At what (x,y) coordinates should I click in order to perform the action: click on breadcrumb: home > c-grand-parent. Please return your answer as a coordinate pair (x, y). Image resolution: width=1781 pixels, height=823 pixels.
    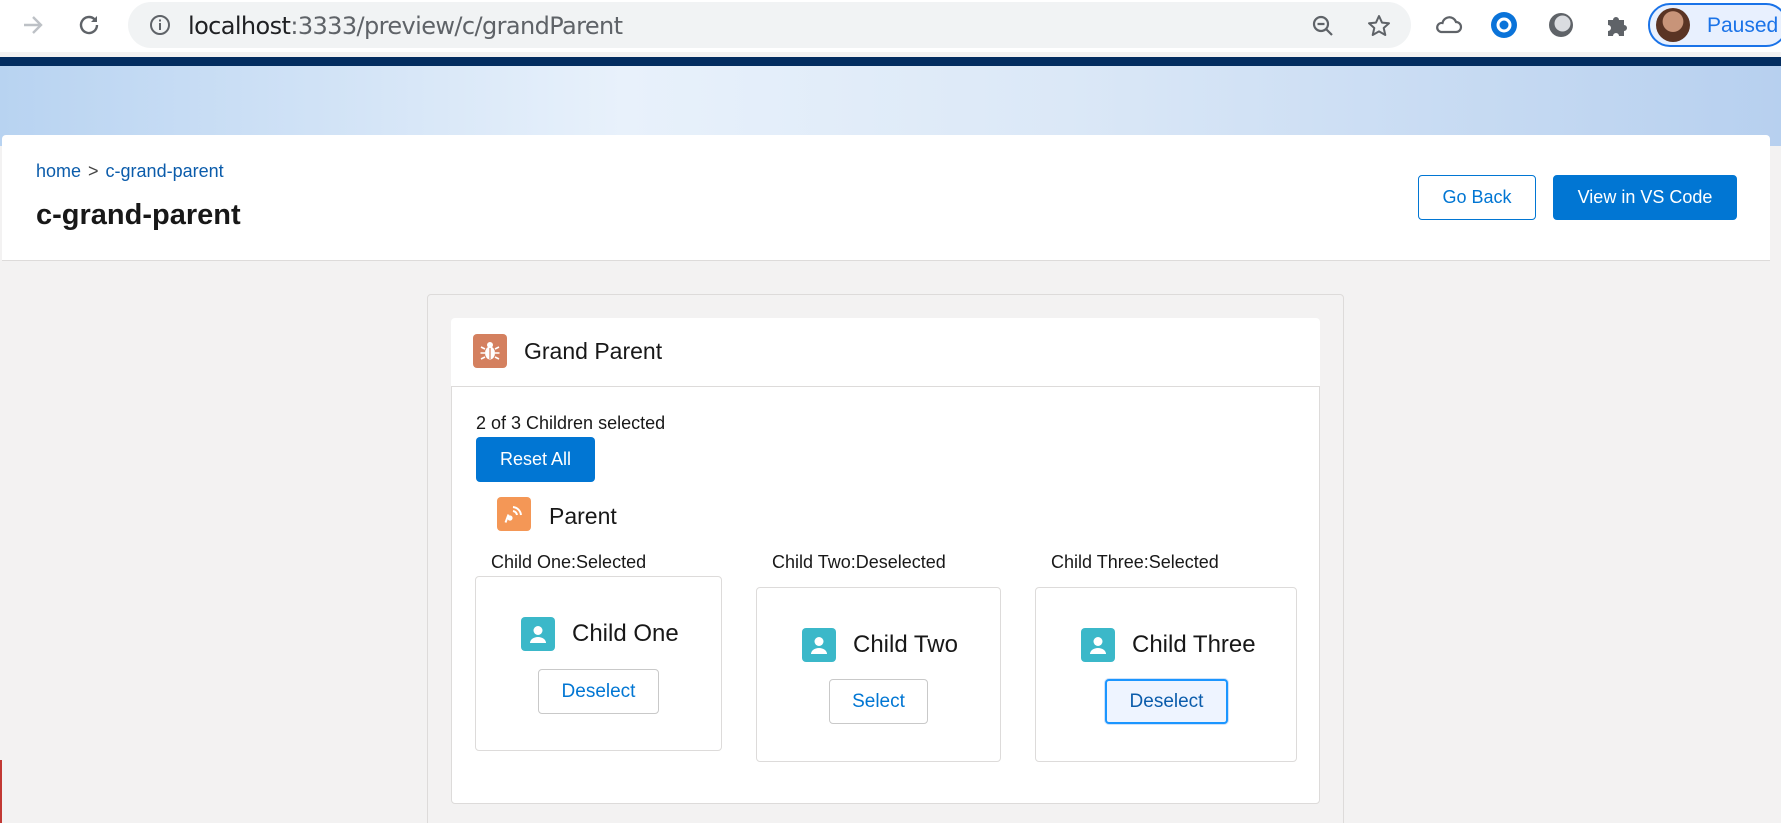
    Looking at the image, I should click on (130, 171).